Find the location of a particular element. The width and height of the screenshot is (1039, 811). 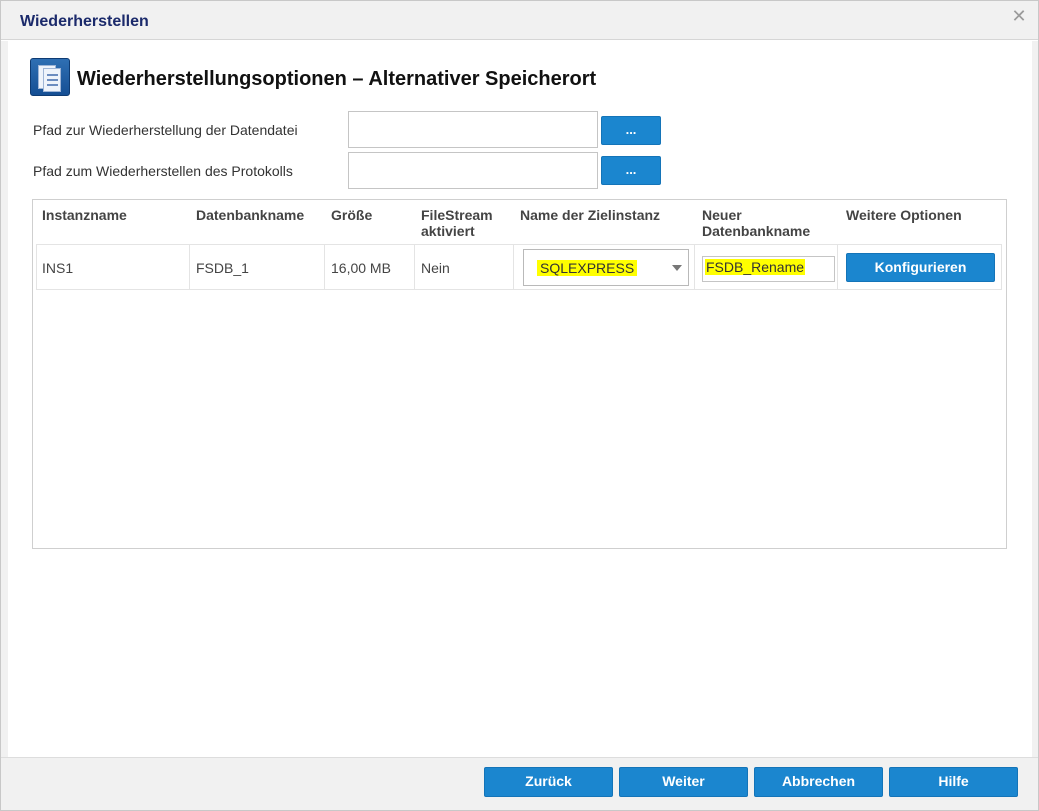

right-frame is located at coordinates (1035, 399).